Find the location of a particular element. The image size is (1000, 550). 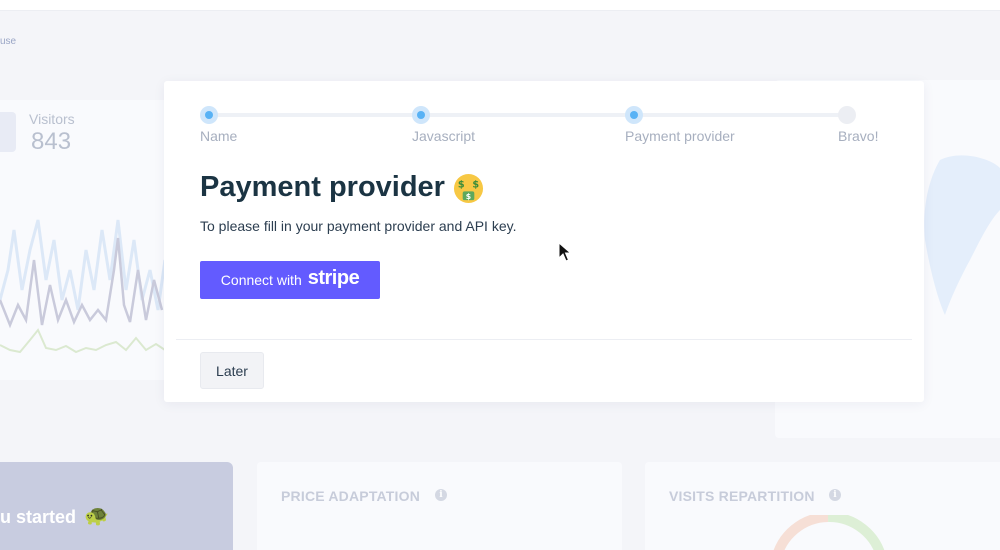

step-label-name: Name is located at coordinates (219, 136).